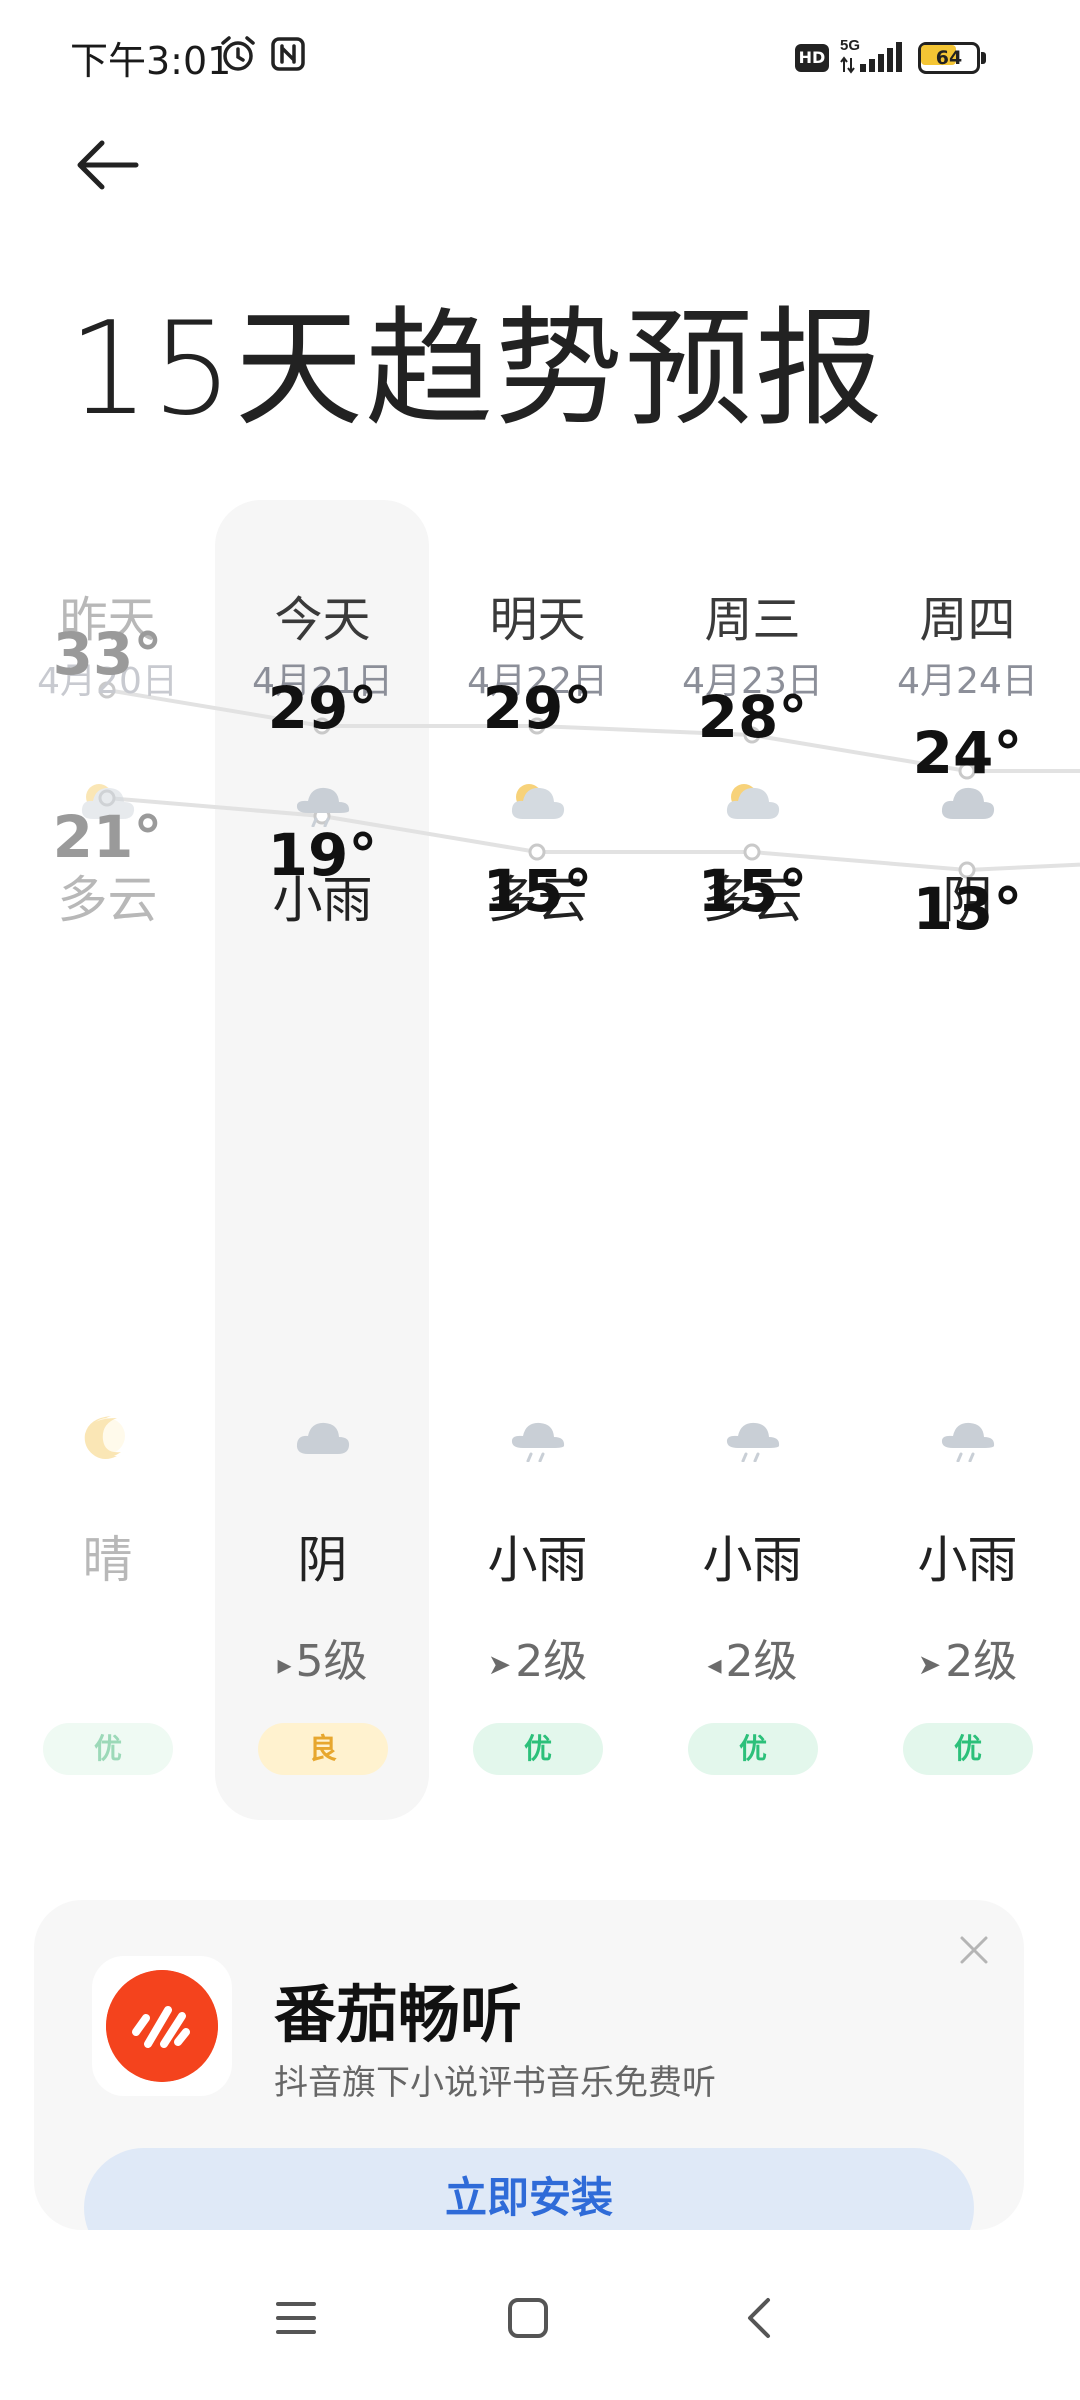 The height and width of the screenshot is (2400, 1080). I want to click on close-icon, so click(974, 1950).